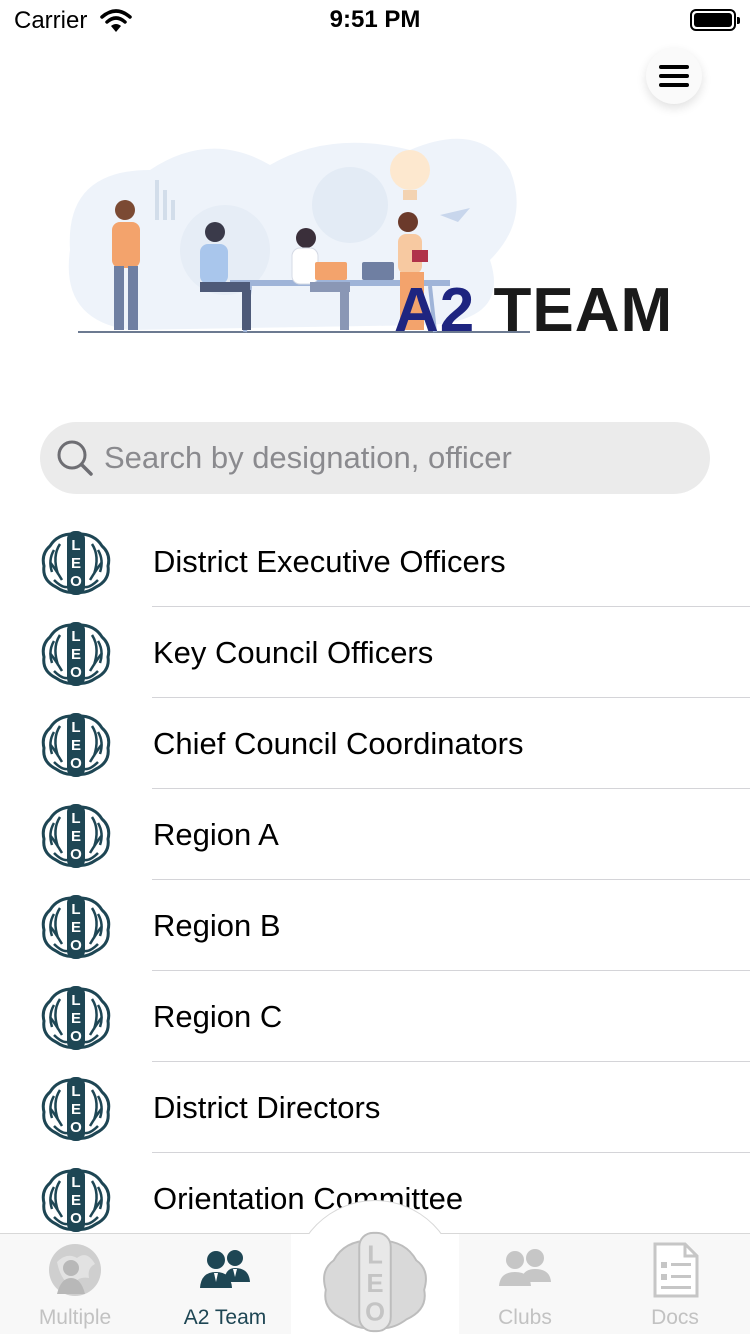 The image size is (750, 1334). What do you see at coordinates (225, 1317) in the screenshot?
I see `tab-label: A2 Team` at bounding box center [225, 1317].